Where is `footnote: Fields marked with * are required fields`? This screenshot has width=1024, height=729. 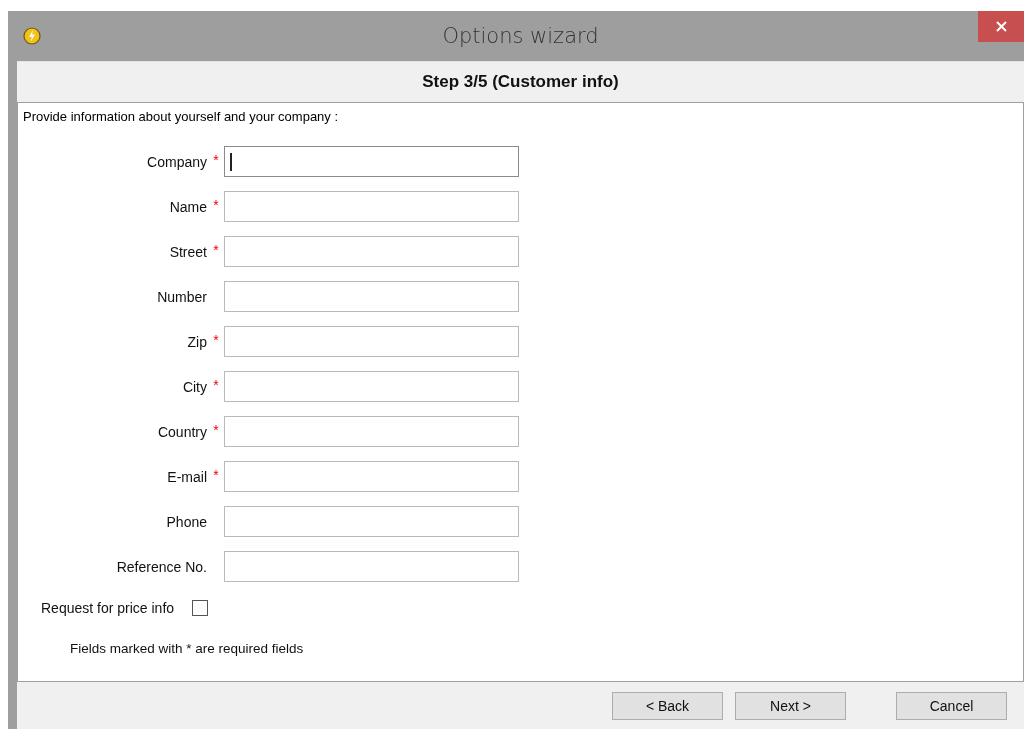
footnote: Fields marked with * are required fields is located at coordinates (187, 648).